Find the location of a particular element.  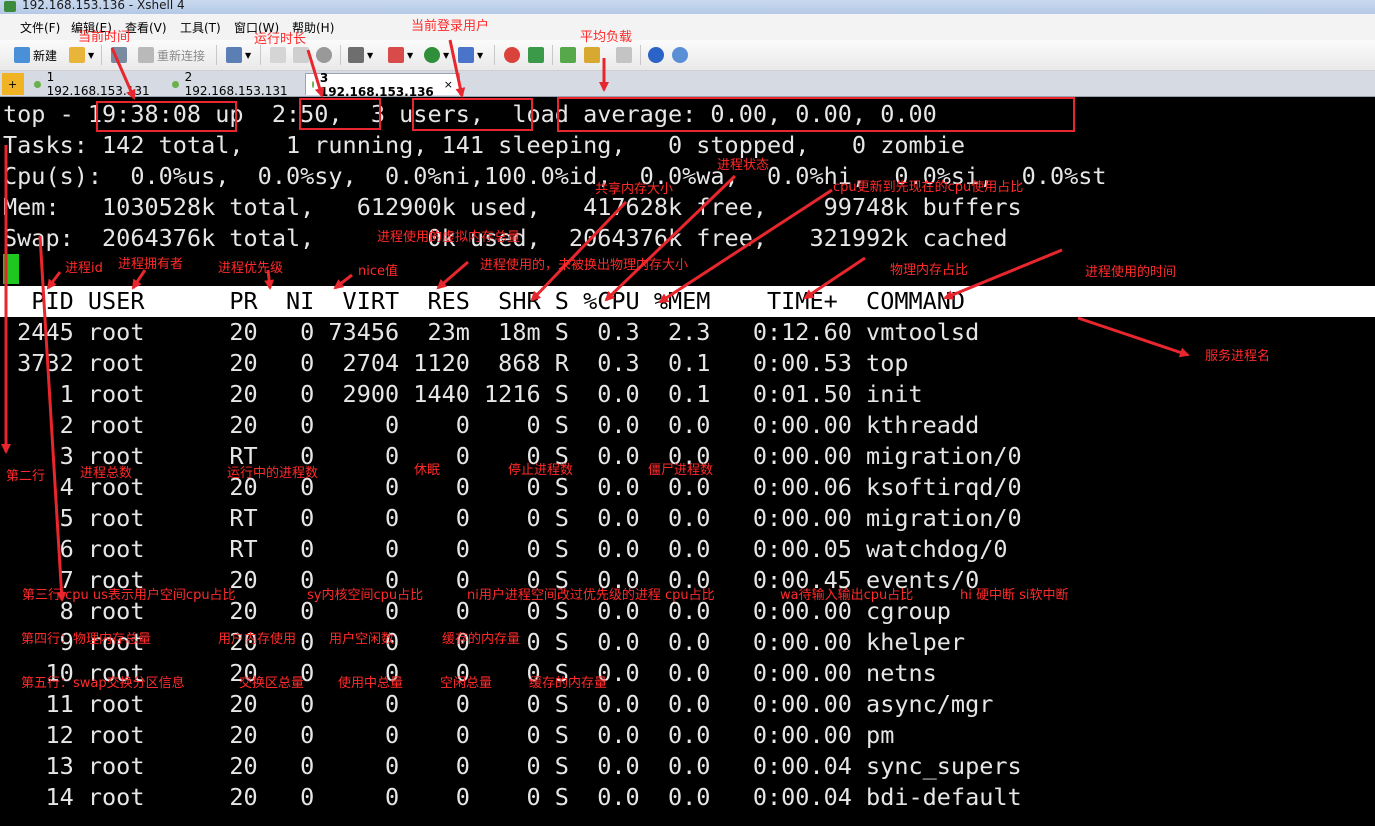

menu-bar: 文件(F) 编辑(E) 查看(V) 工具(T) 窗口(W) 帮助(H) is located at coordinates (687, 27).